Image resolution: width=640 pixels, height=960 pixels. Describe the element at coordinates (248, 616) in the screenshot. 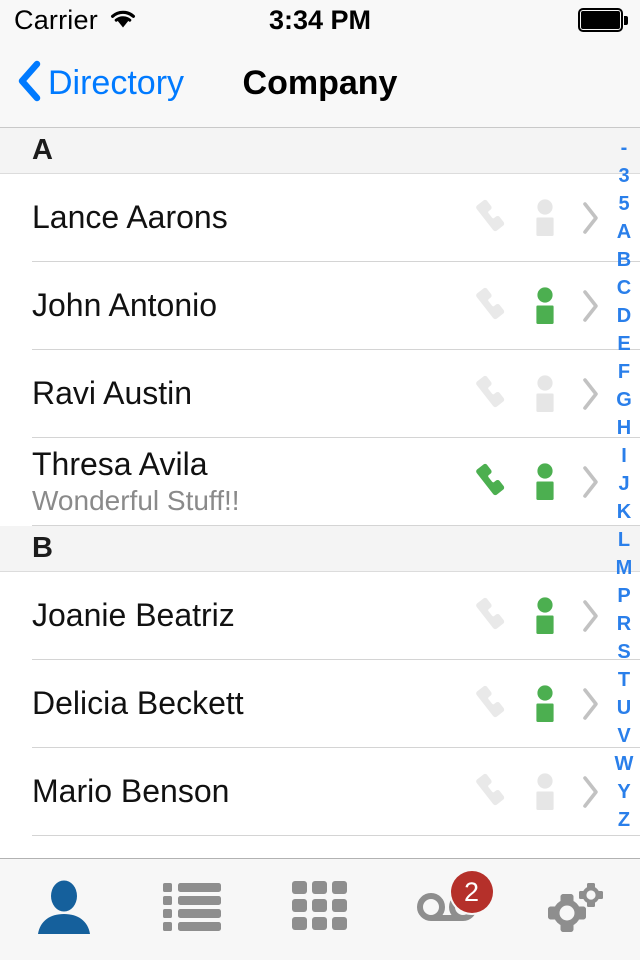

I see `contact-text: Joanie Beatriz` at that location.